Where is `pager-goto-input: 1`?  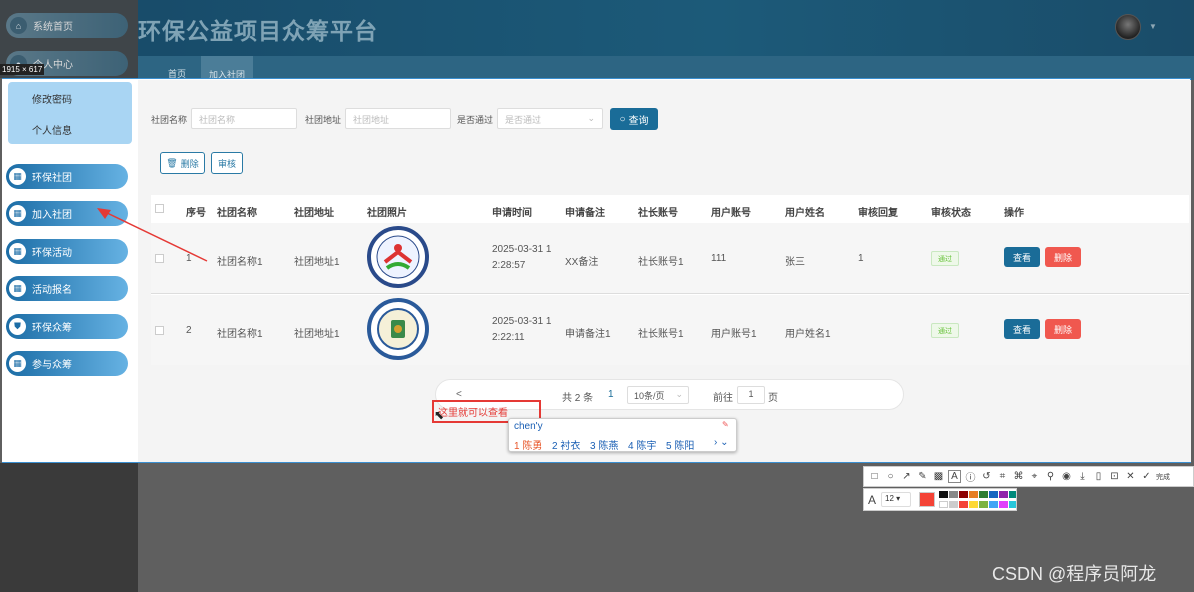
pager-goto-input: 1 is located at coordinates (751, 395).